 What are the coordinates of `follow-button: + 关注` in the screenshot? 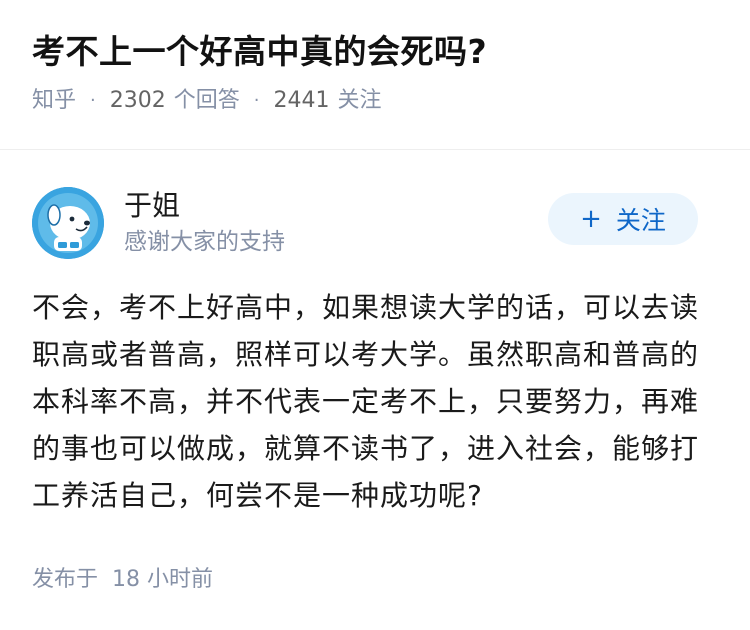 It's located at (623, 219).